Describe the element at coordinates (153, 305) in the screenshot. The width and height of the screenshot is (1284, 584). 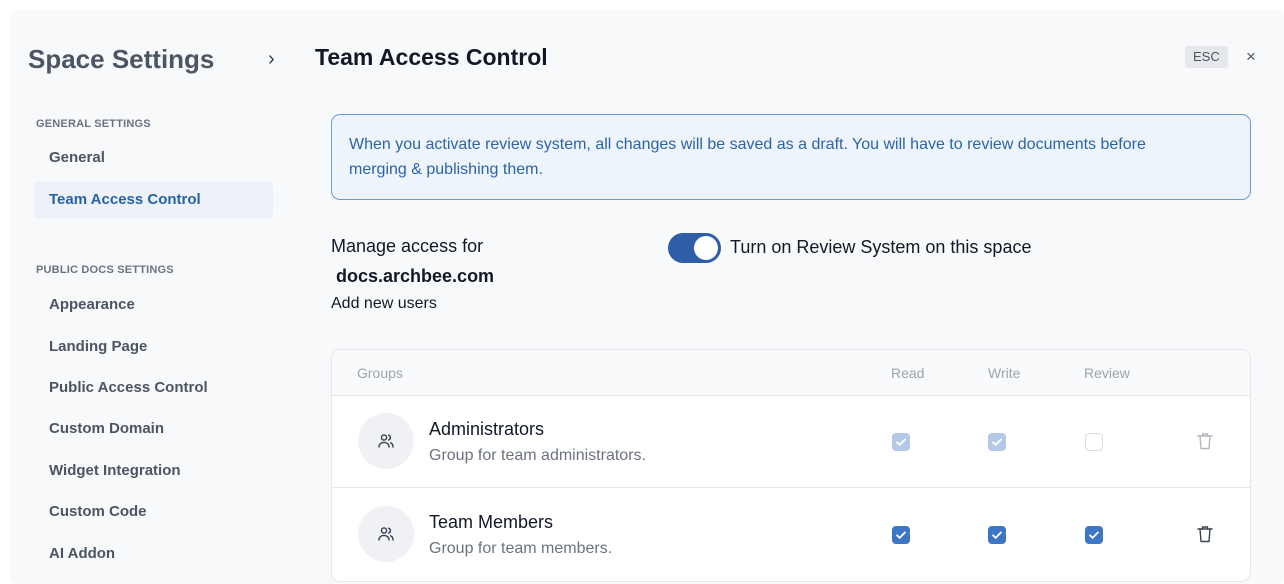
I see `sidebar-item-appearance: Appearance` at that location.